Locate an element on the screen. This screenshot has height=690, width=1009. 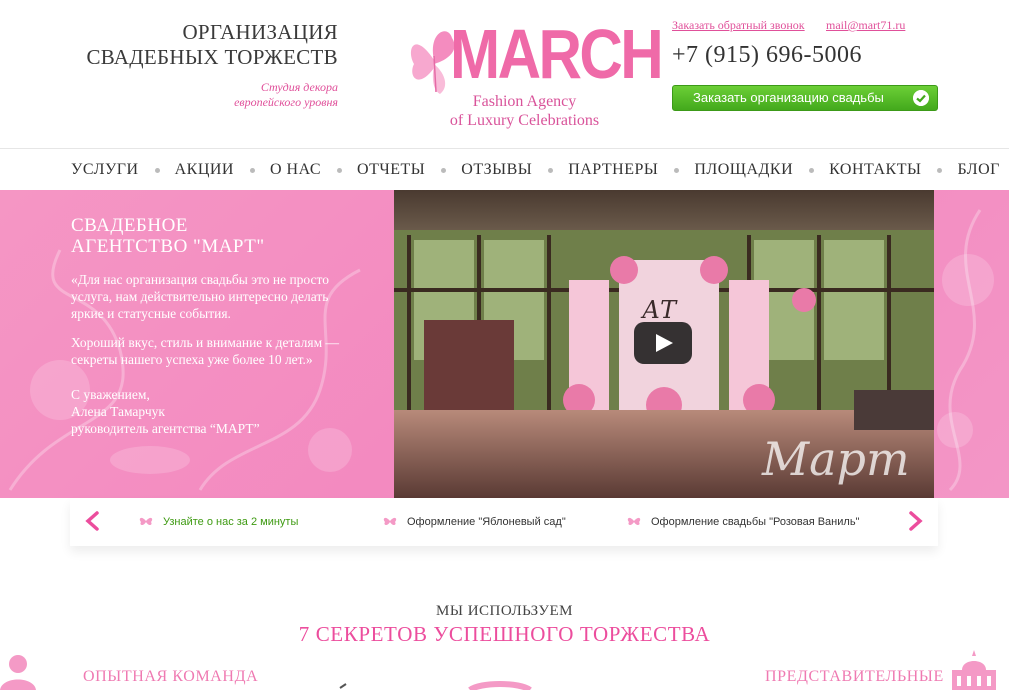
site-subtagline: Студия декора европейского уровня is located at coordinates (249, 95).